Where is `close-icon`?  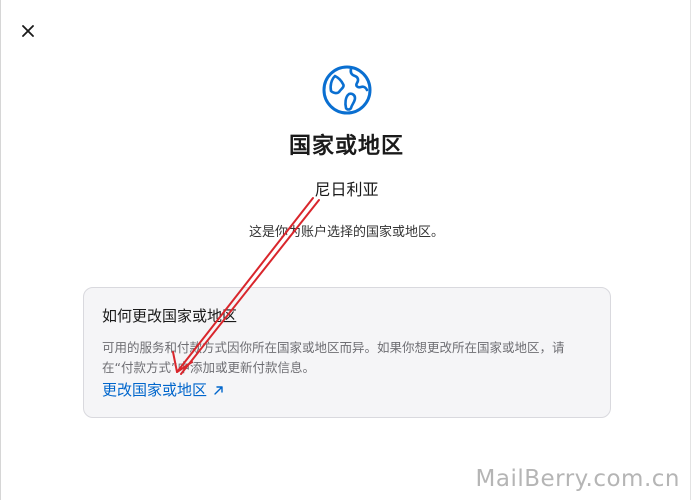
close-icon is located at coordinates (28, 31).